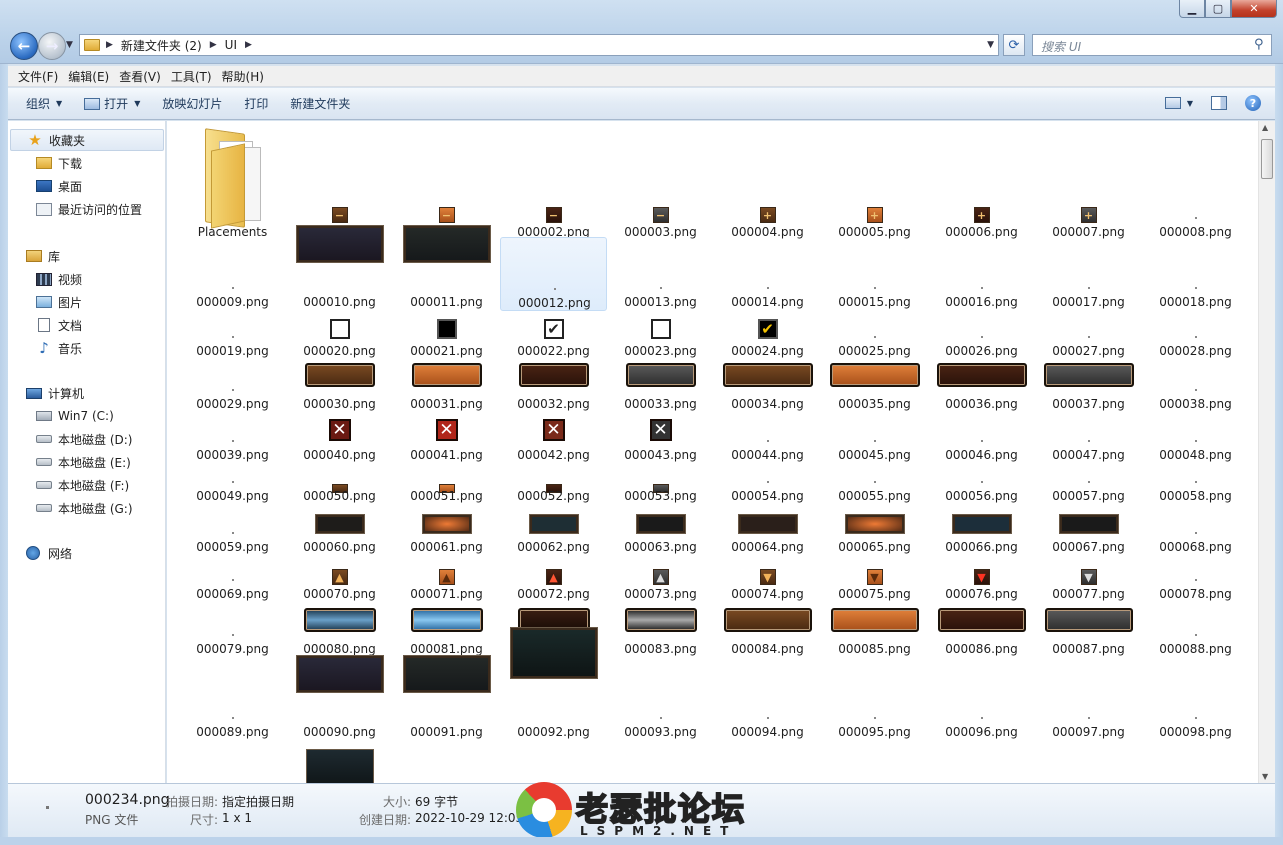 The width and height of the screenshot is (1283, 845). What do you see at coordinates (24, 46) in the screenshot?
I see `back-button: ←` at bounding box center [24, 46].